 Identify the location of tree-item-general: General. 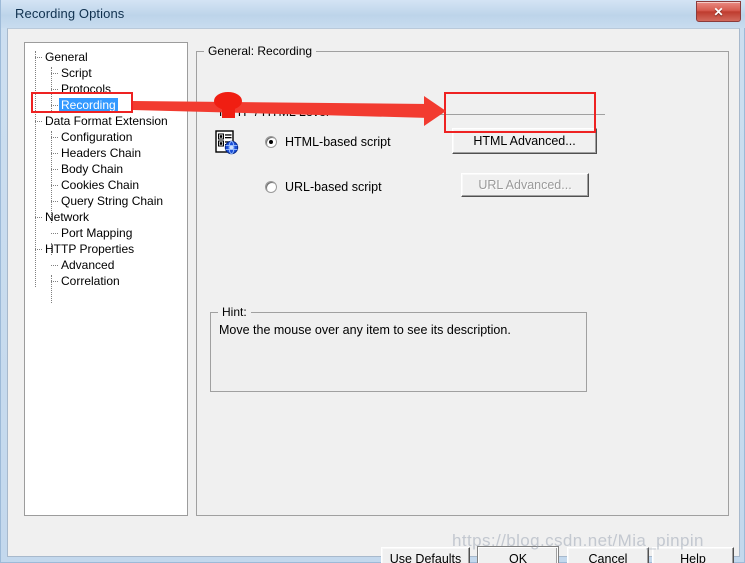
(62, 57).